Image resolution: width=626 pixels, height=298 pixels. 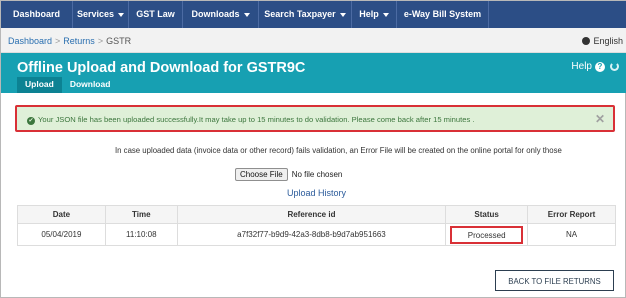 I want to click on cell-date: 05/04/2019, so click(x=61, y=234).